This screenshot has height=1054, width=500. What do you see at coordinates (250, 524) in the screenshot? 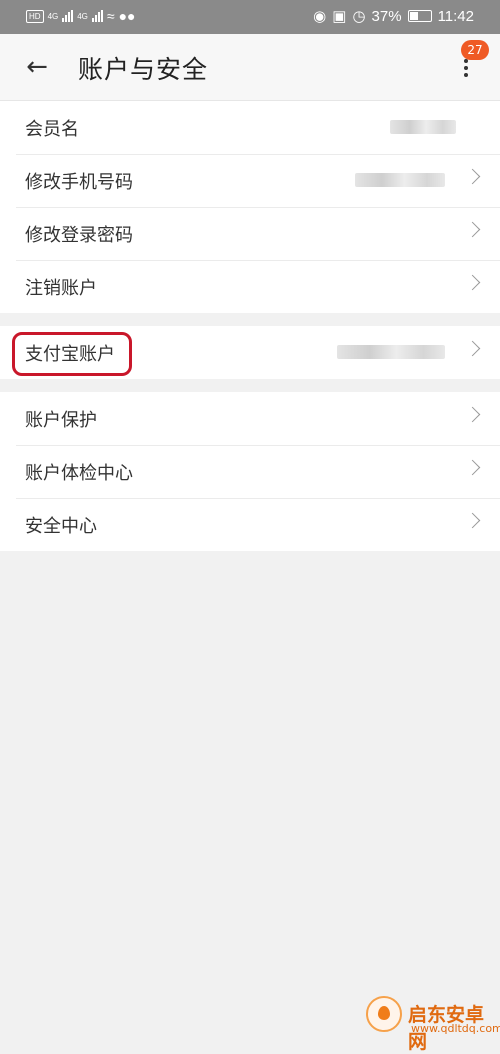
I see `security-center-row: 安全中心` at bounding box center [250, 524].